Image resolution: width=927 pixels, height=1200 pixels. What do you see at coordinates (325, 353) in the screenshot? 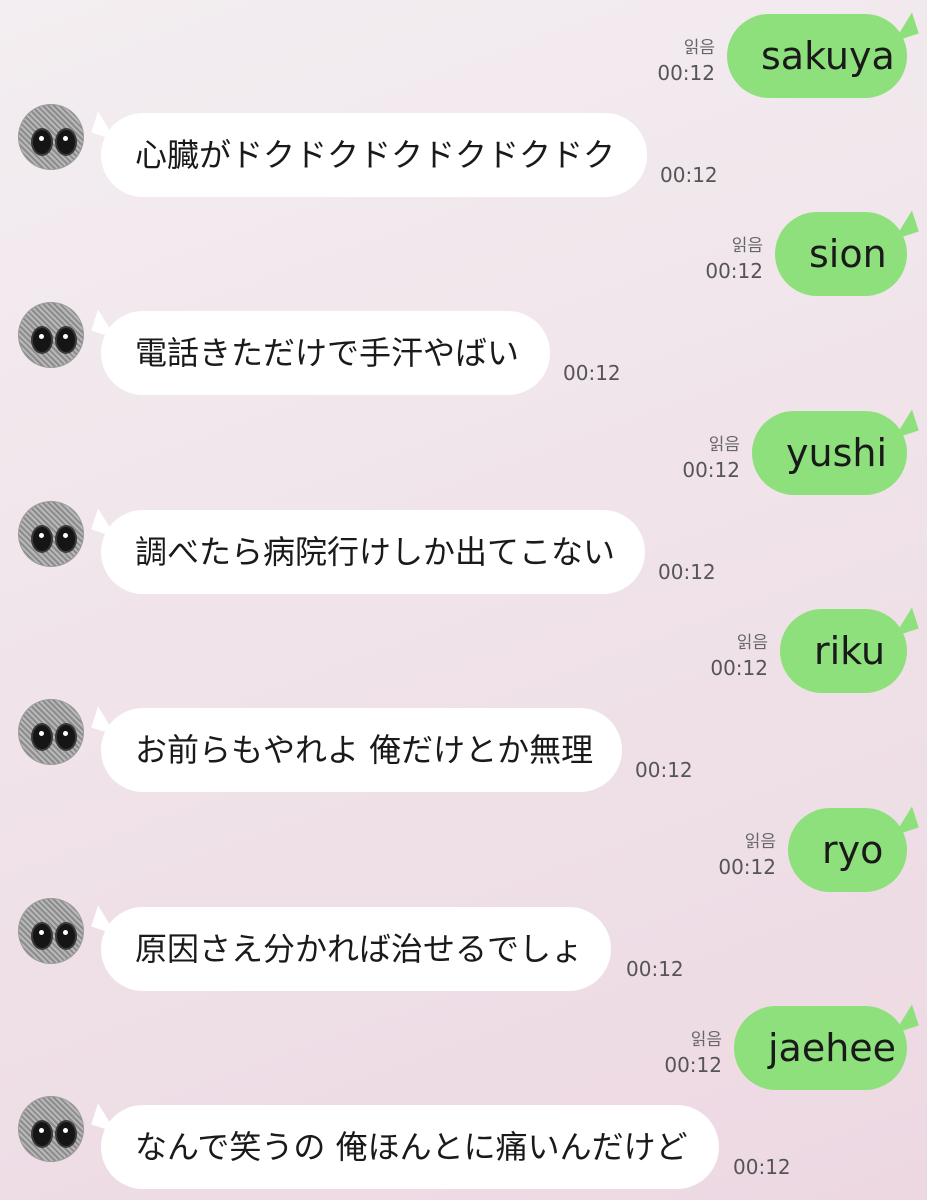
I see `message-bubble: 電話きただけで手汗やばい` at bounding box center [325, 353].